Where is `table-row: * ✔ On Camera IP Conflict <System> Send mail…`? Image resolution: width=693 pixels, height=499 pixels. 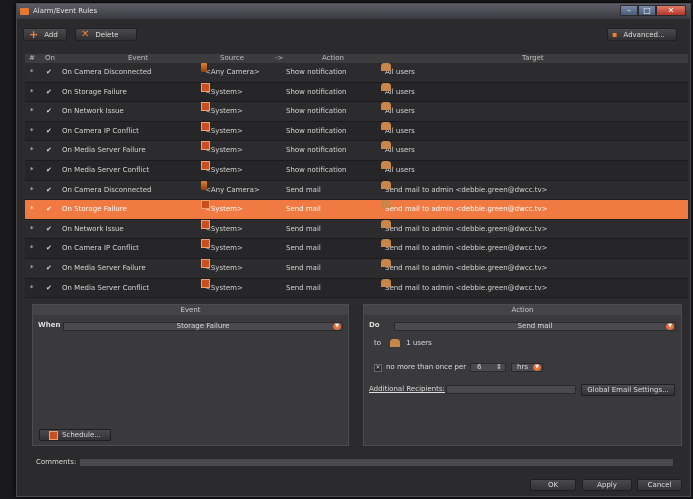 table-row: * ✔ On Camera IP Conflict <System> Send mail… is located at coordinates (356, 249).